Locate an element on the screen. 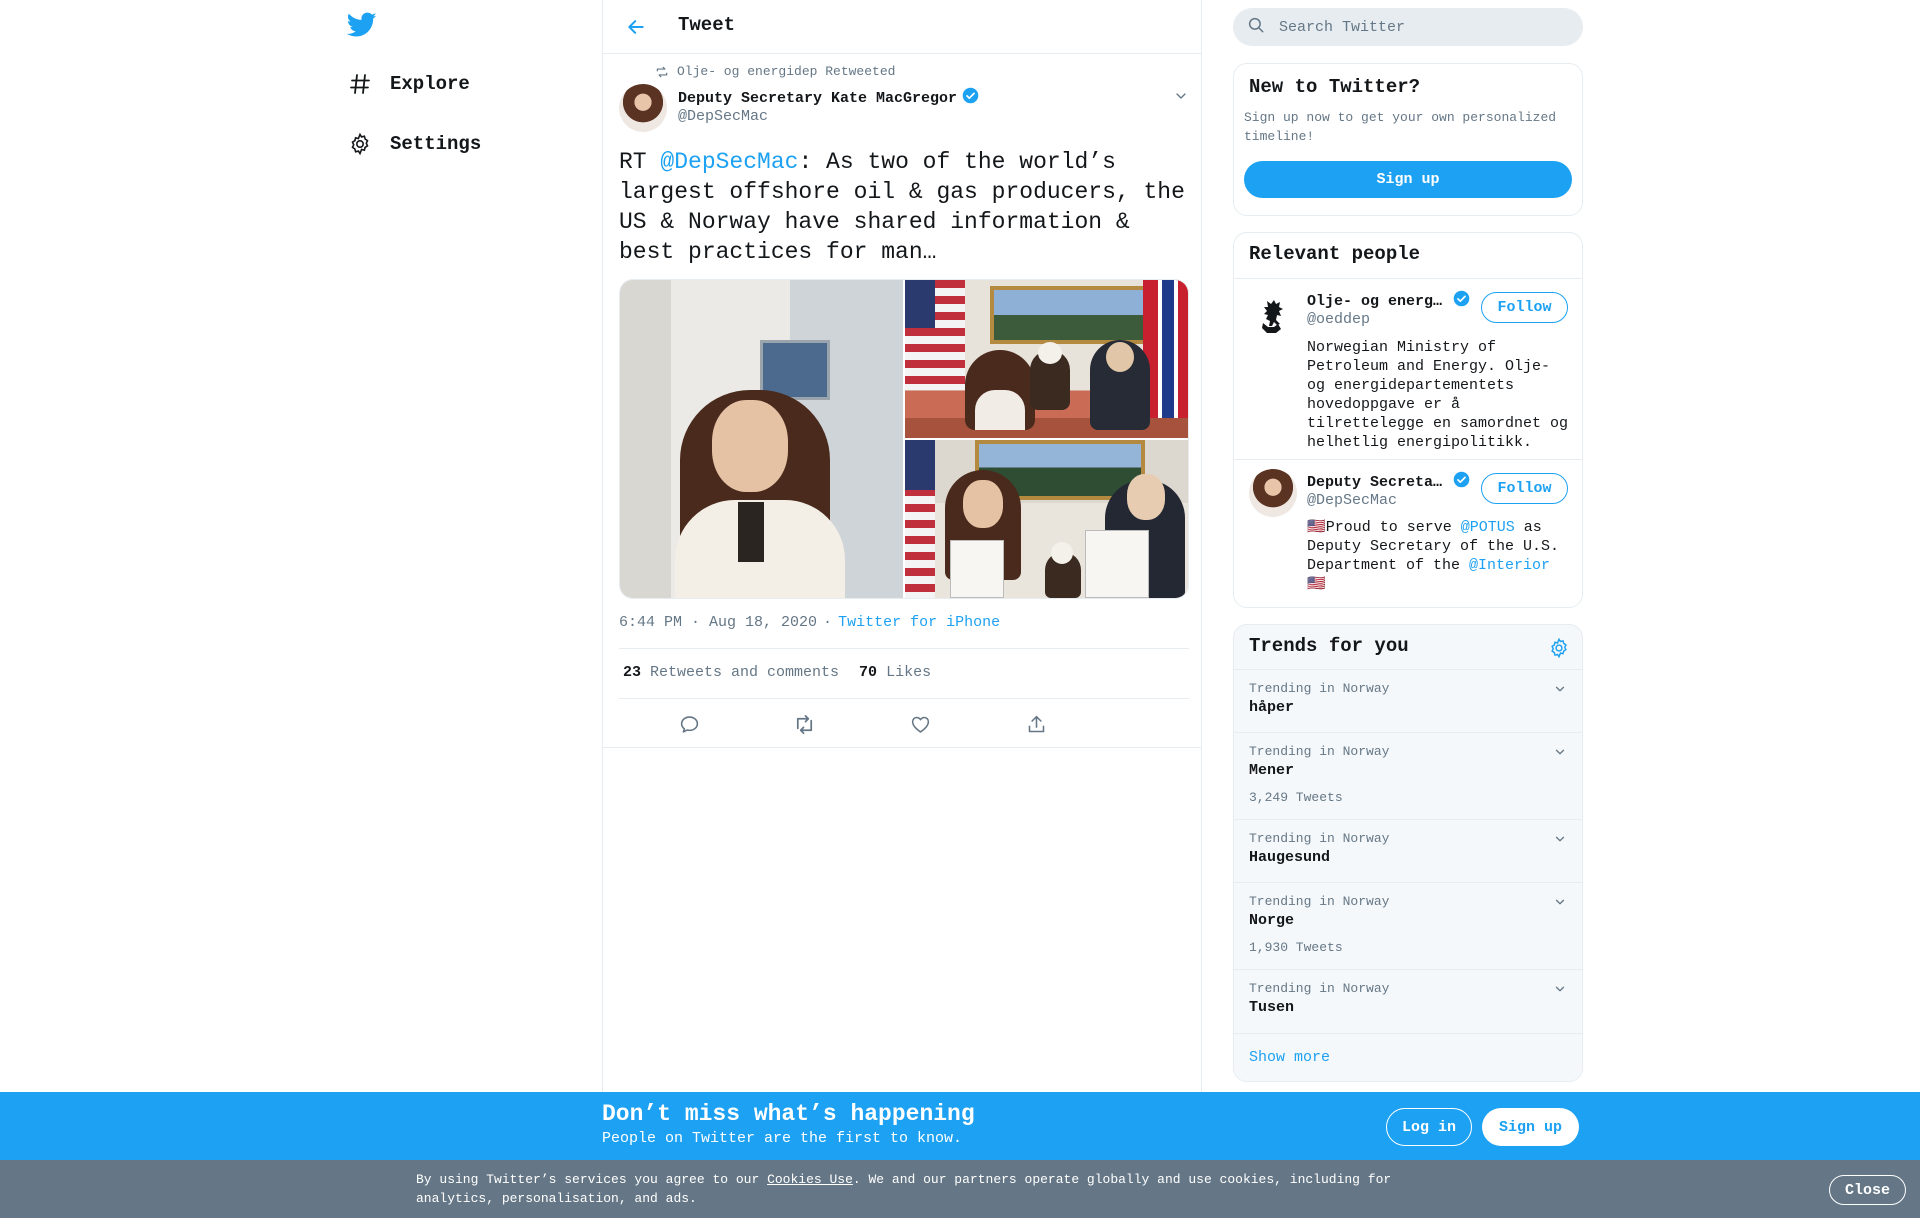 This screenshot has height=1218, width=1920. retweeted-by: Olje- og energidep Retweeted is located at coordinates (775, 71).